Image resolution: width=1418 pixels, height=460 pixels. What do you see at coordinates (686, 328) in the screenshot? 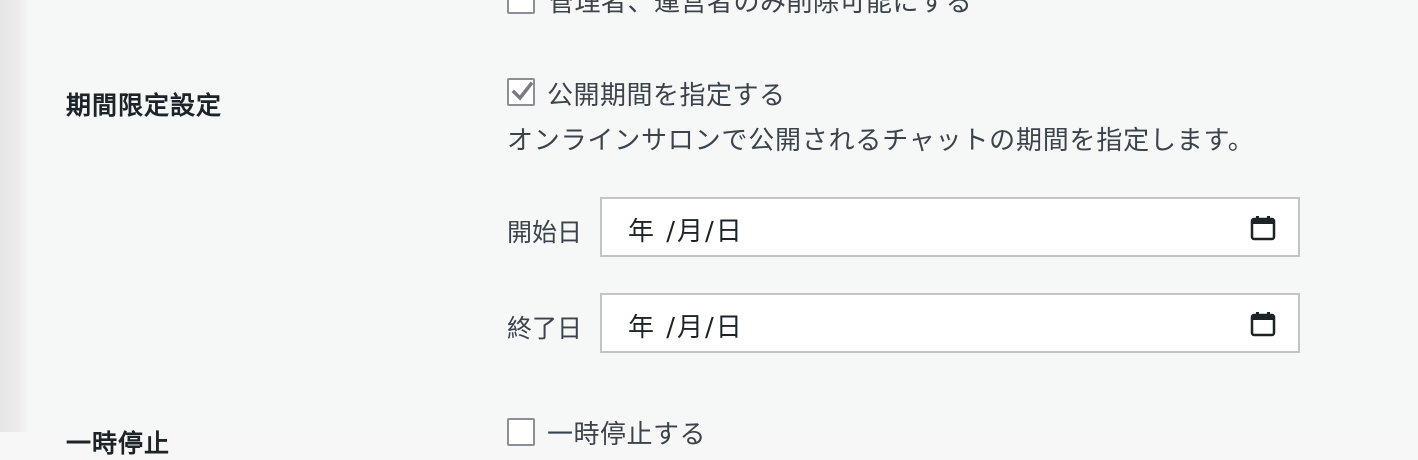
I see `end-date-value: 年 /月/日` at bounding box center [686, 328].